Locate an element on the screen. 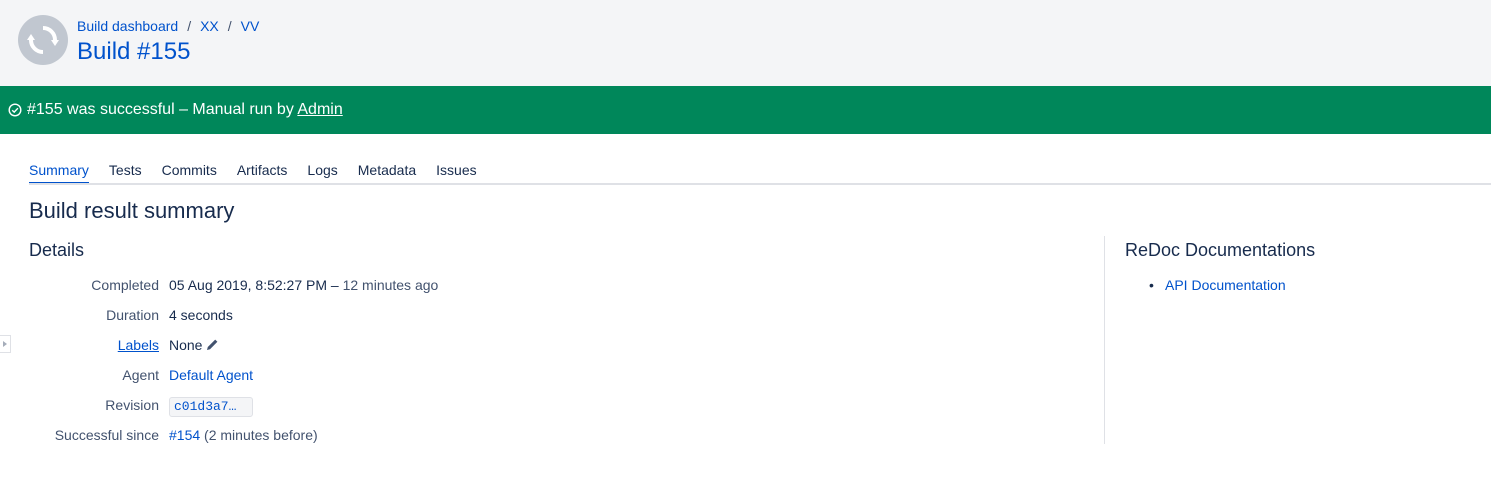 The image size is (1491, 480). list-item: API Documentation is located at coordinates (1217, 285).